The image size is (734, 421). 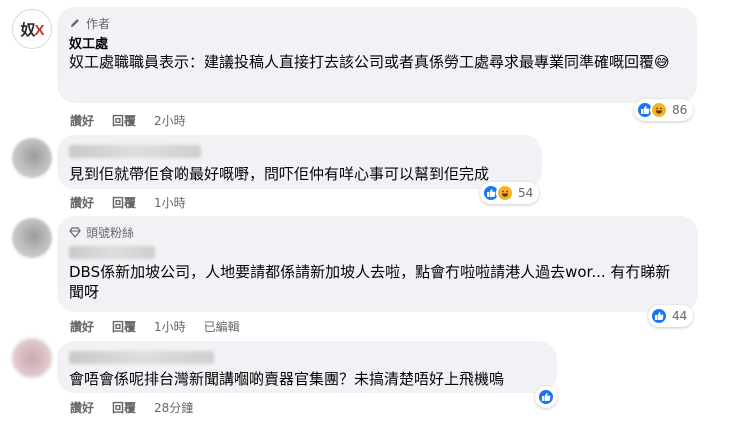 I want to click on reaction-count: 86, so click(x=680, y=110).